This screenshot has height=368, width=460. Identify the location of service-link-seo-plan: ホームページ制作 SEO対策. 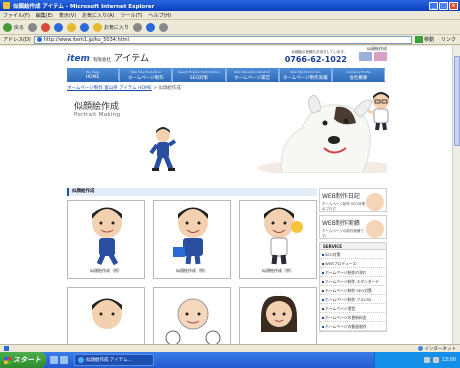
(353, 290).